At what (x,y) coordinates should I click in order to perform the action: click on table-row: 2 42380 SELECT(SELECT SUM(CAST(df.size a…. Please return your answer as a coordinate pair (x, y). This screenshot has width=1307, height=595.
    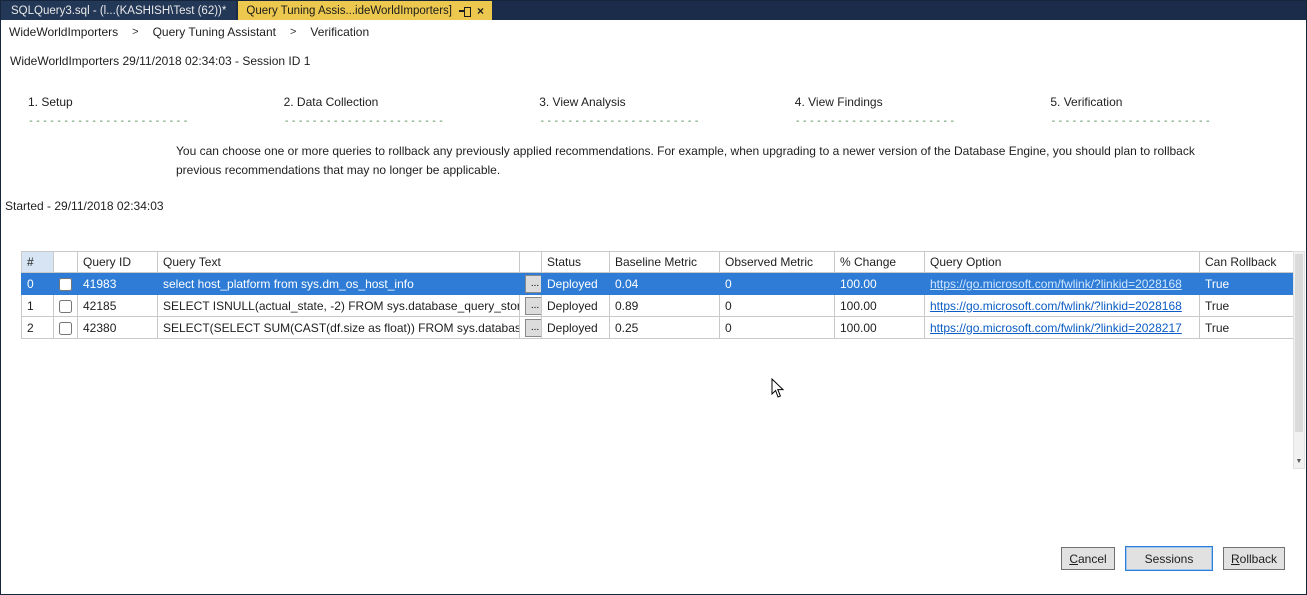
    Looking at the image, I should click on (659, 327).